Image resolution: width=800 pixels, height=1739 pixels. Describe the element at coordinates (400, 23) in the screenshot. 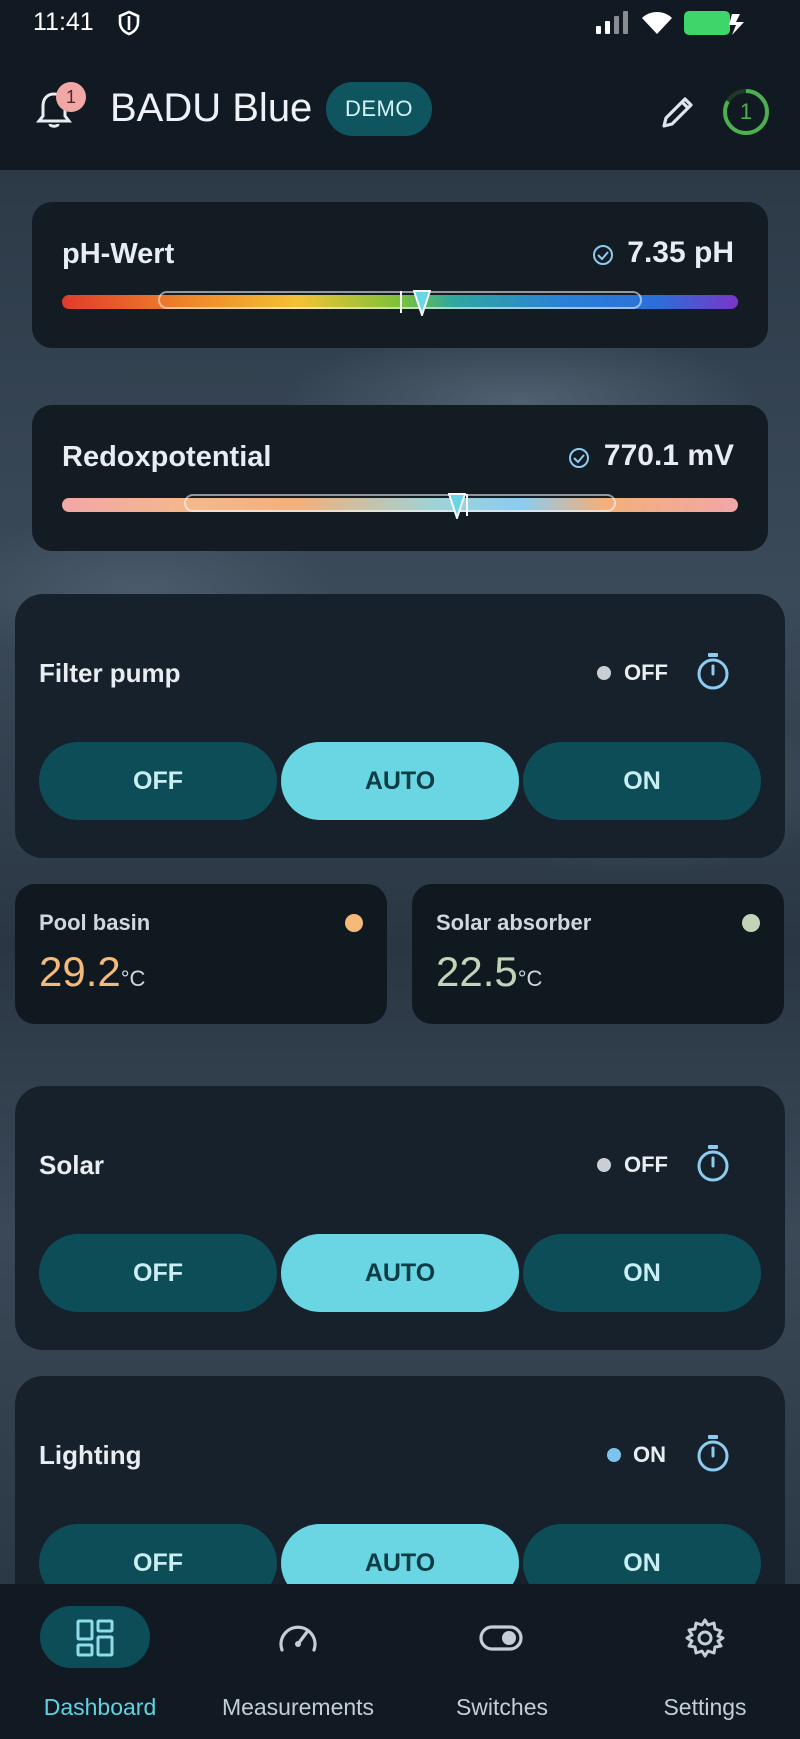

I see `status-bar: 11:41` at that location.